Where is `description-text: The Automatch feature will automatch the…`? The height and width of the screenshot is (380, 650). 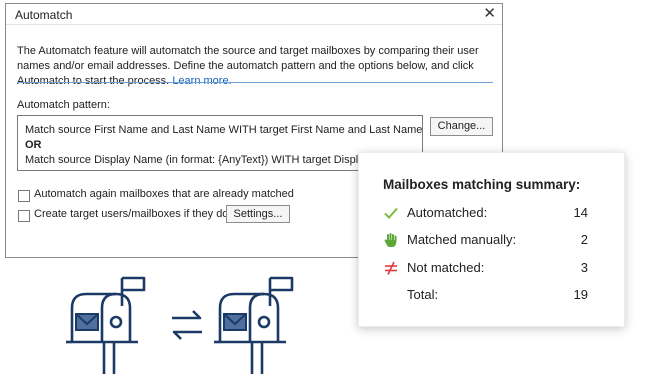 description-text: The Automatch feature will automatch the… is located at coordinates (248, 66).